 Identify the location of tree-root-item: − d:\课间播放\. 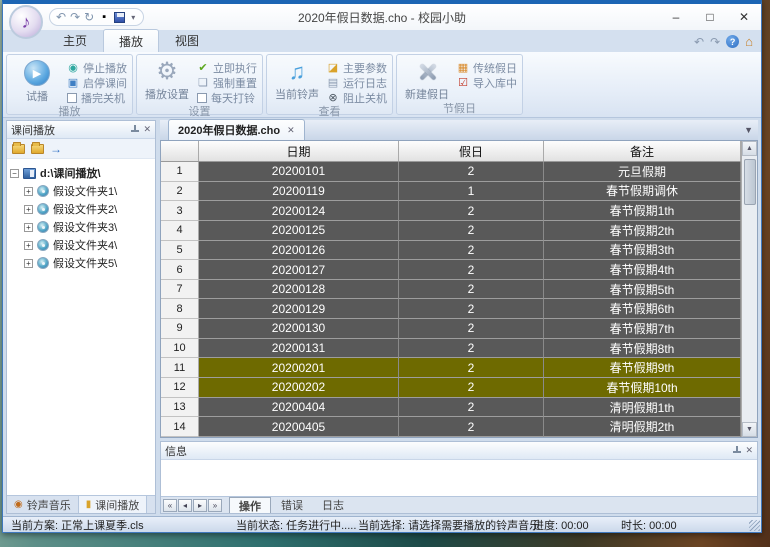
(81, 173).